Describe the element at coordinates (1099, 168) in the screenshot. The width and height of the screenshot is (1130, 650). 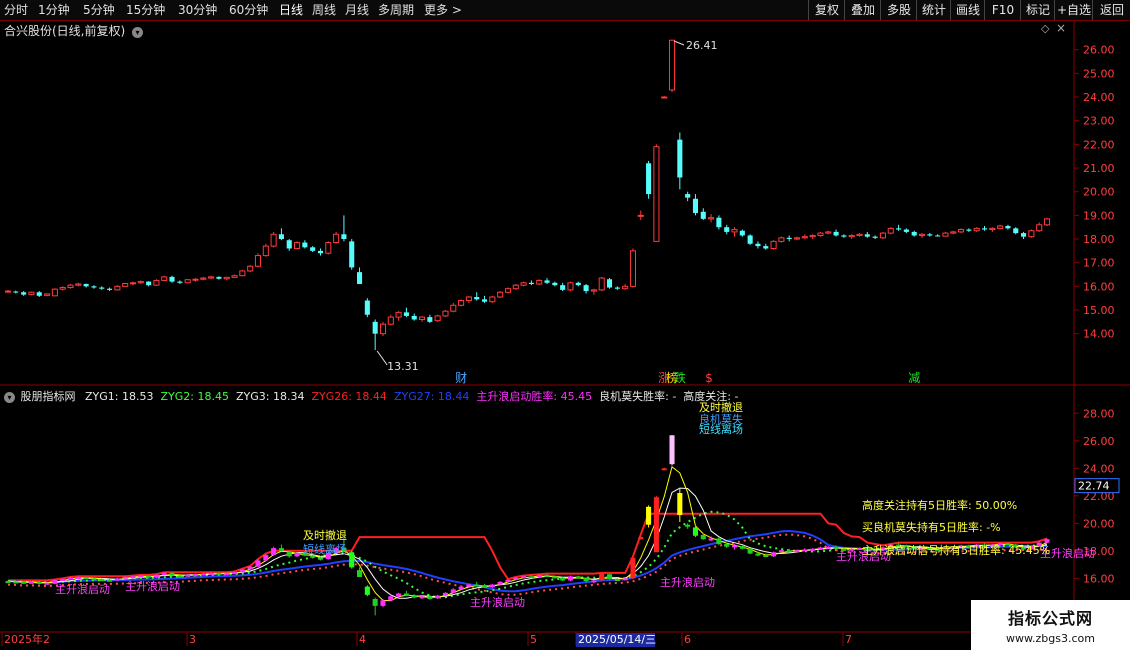
I see `main-y-tick-label: 21.00` at that location.